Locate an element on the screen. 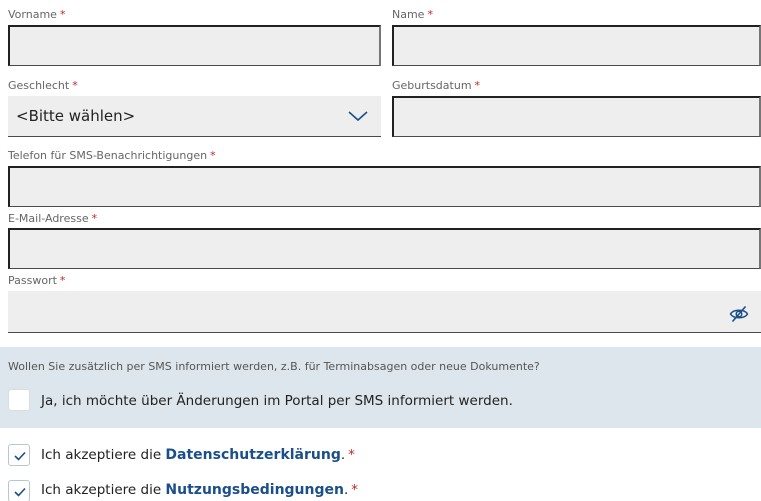  birthdate-label: Geburtsdatum * is located at coordinates (436, 85).